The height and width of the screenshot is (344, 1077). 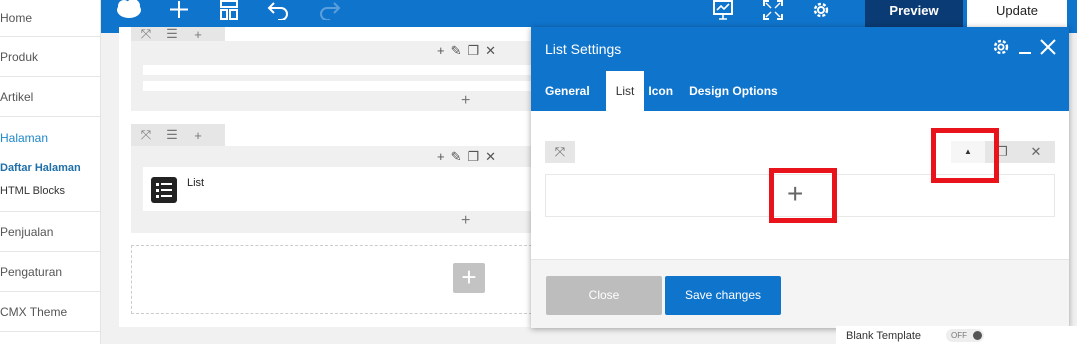 What do you see at coordinates (625, 91) in the screenshot?
I see `tab-list: List` at bounding box center [625, 91].